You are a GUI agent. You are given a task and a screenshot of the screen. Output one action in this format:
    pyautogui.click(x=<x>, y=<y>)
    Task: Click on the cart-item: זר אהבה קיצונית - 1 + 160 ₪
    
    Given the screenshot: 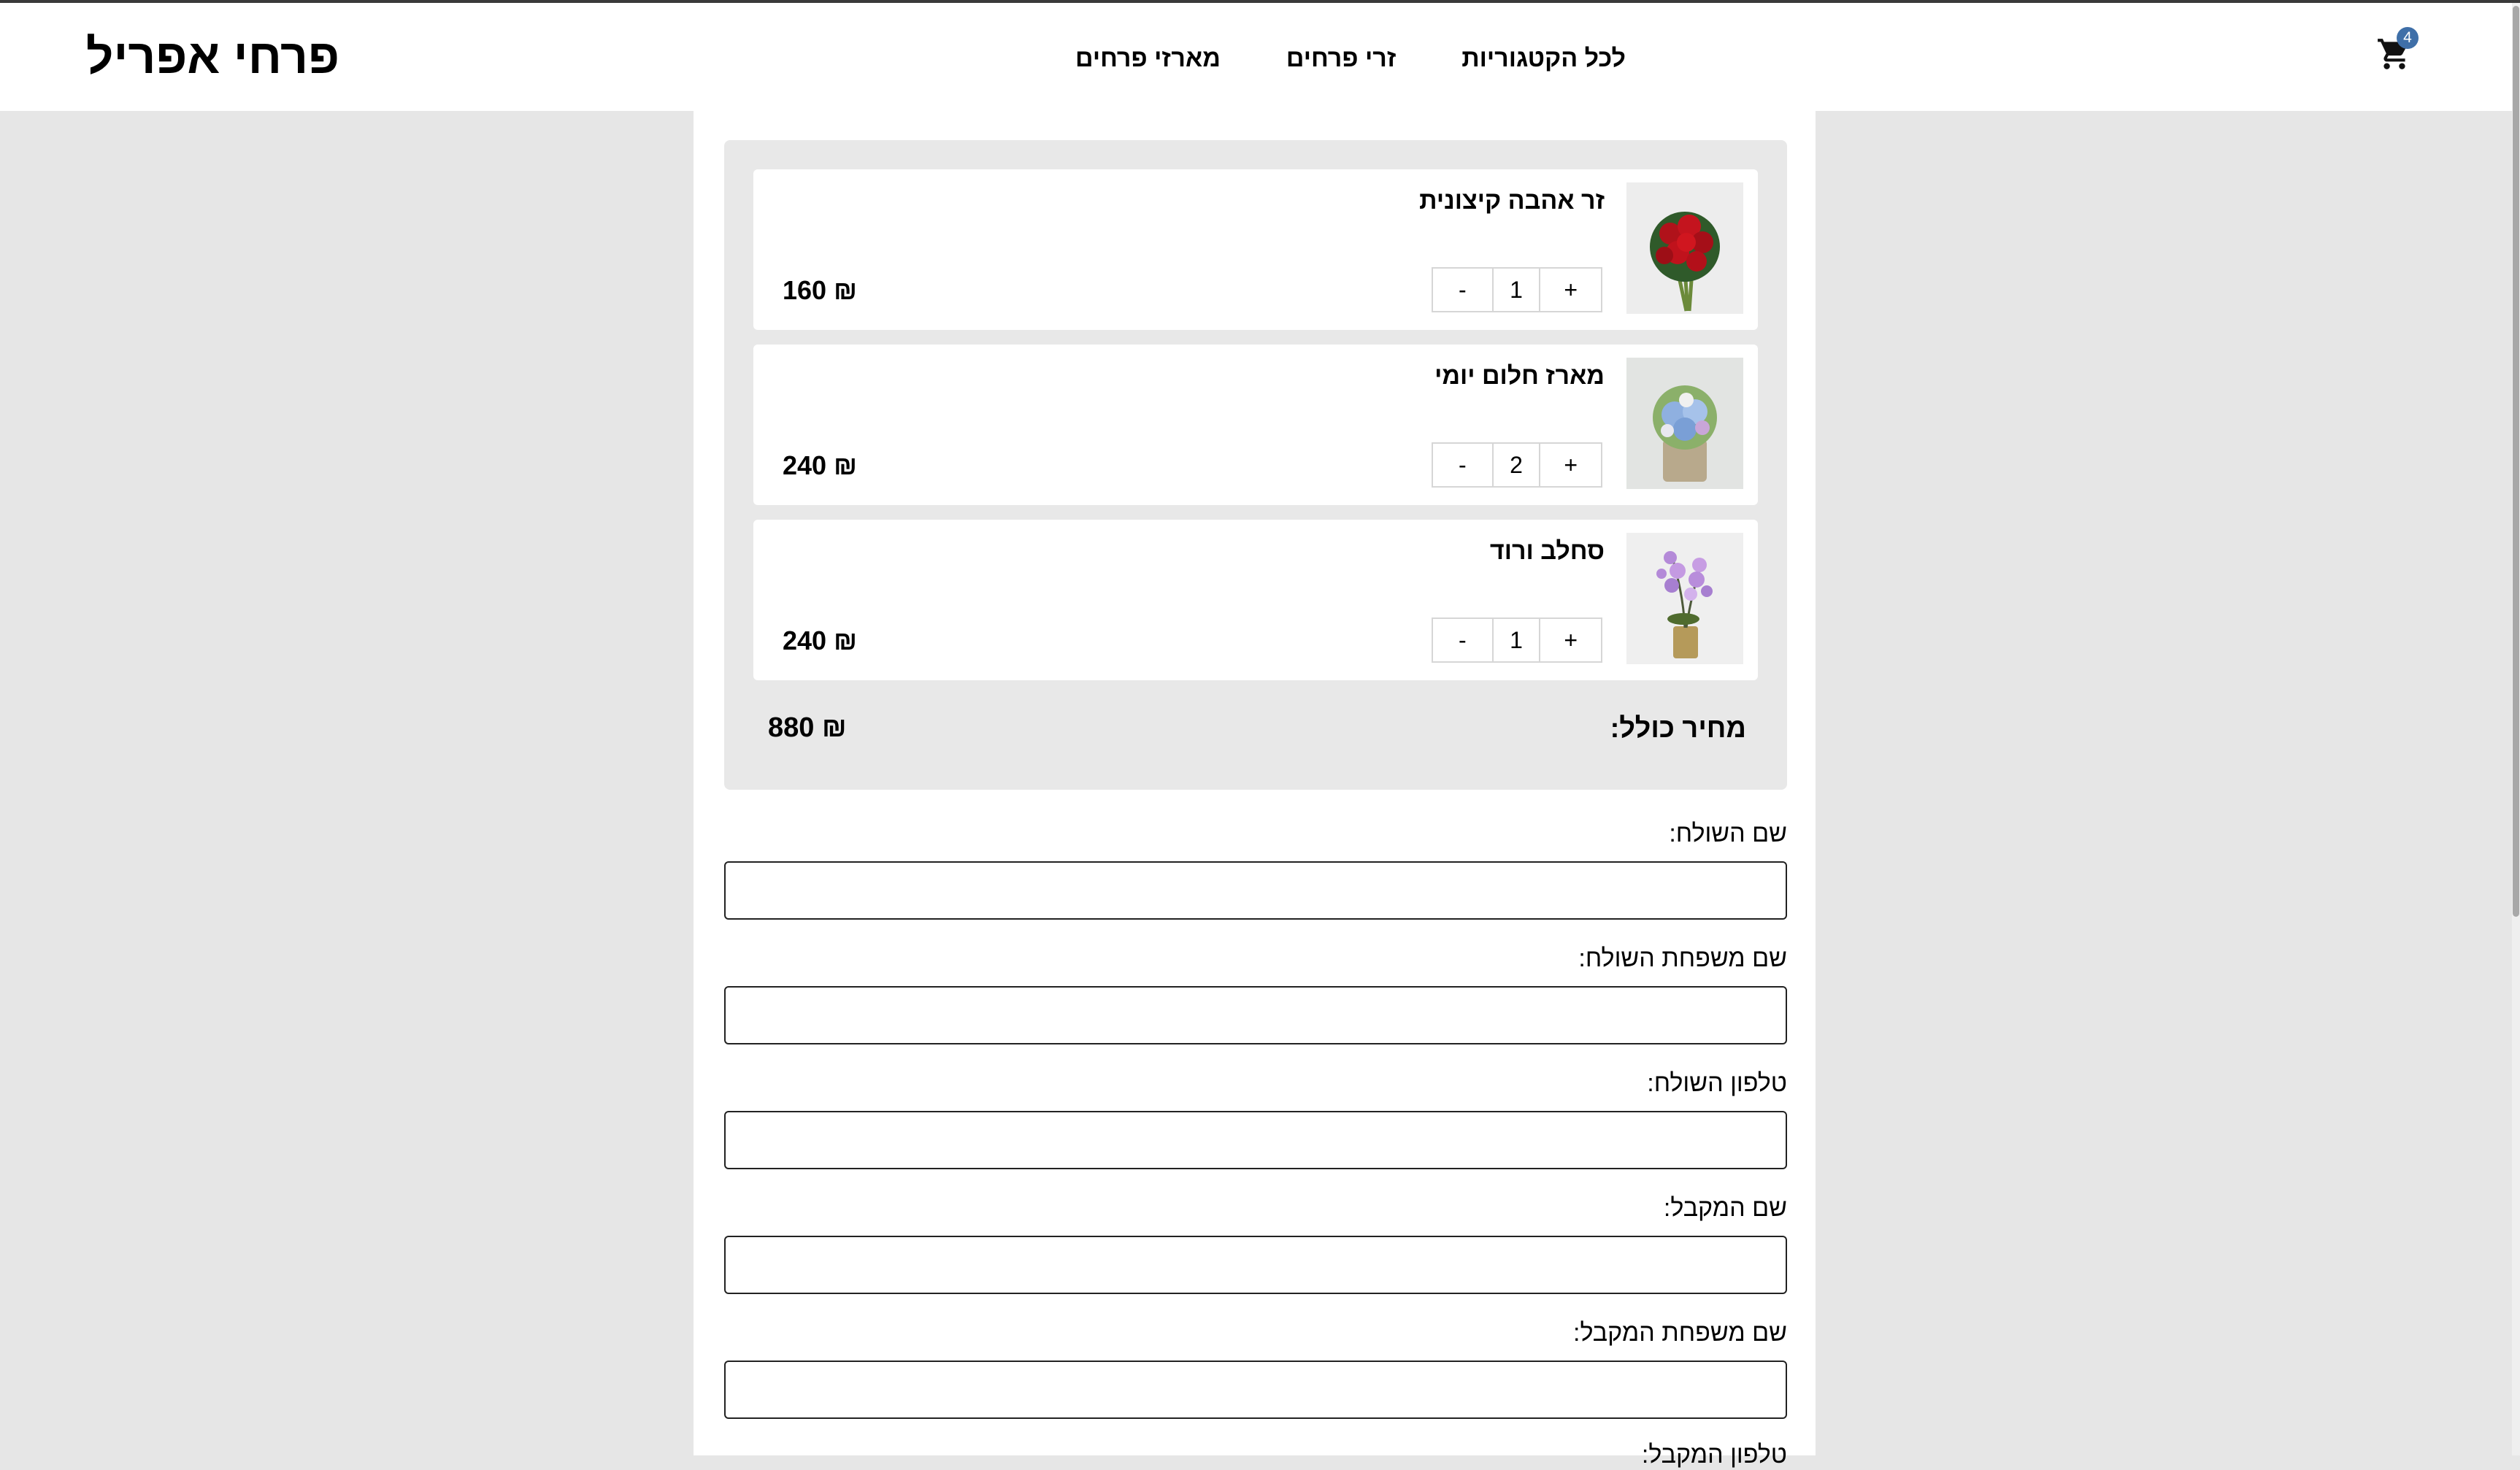 What is the action you would take?
    pyautogui.click(x=1255, y=249)
    